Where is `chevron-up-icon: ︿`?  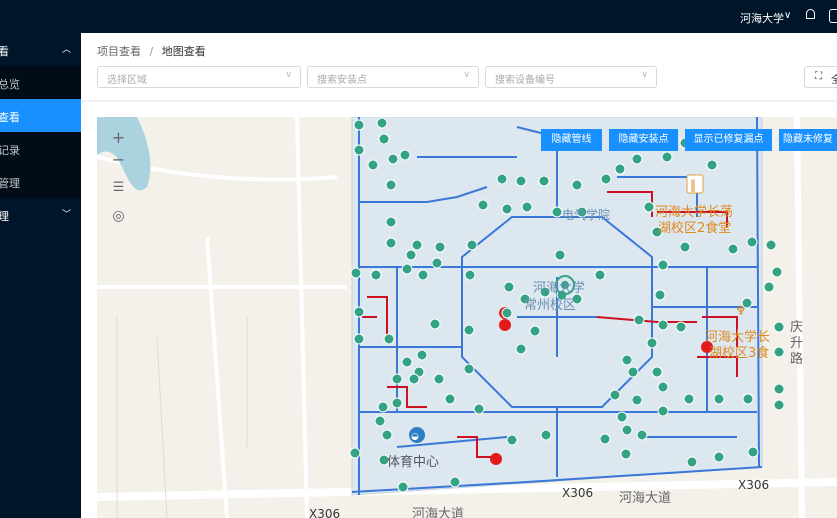
chevron-up-icon: ︿ is located at coordinates (67, 50).